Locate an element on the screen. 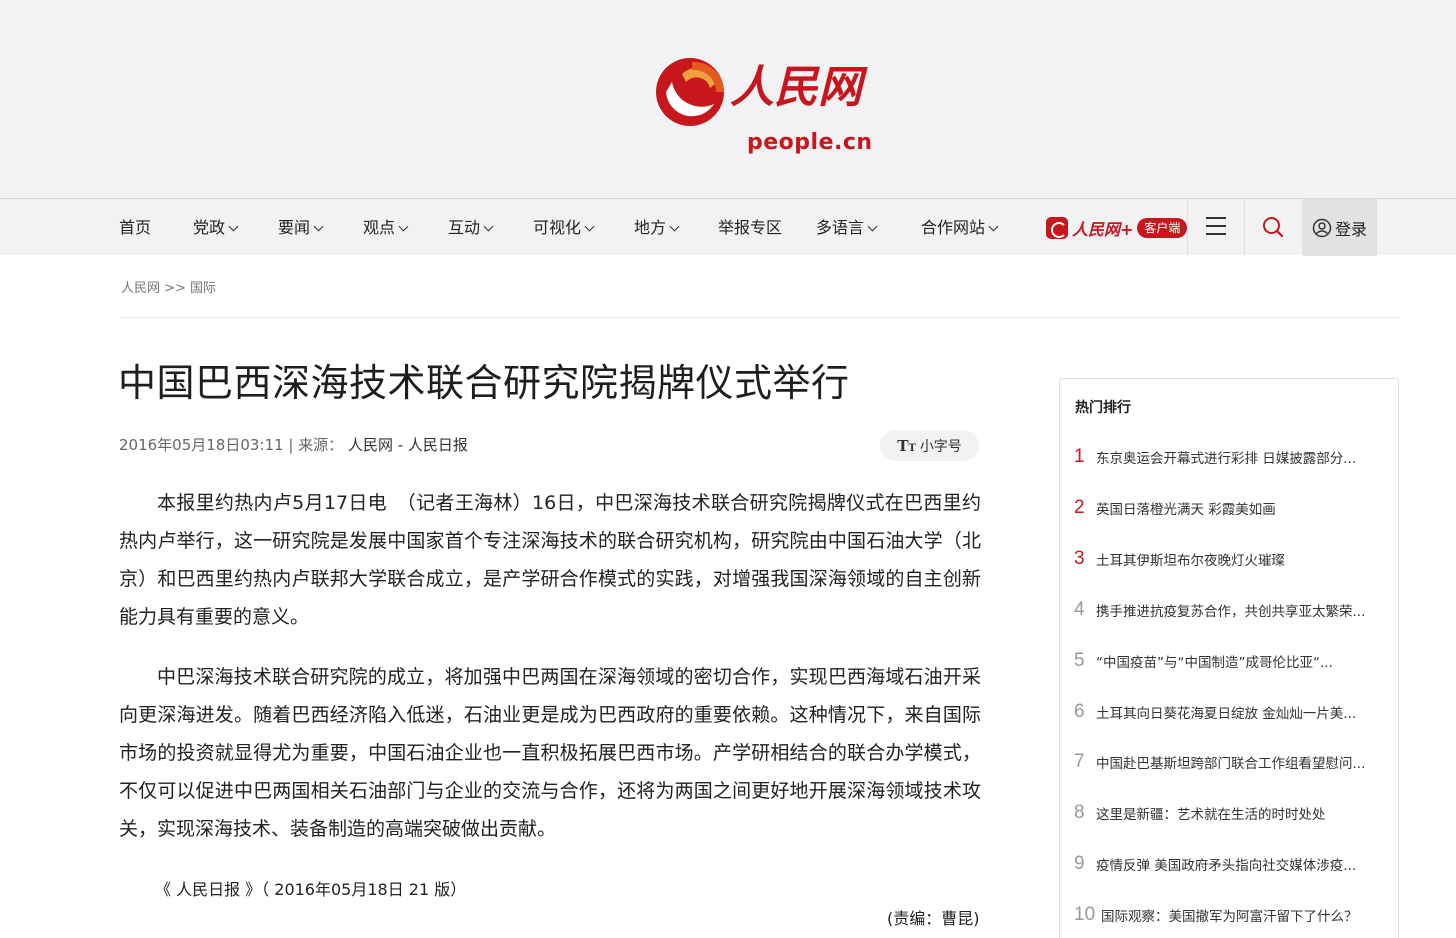 The height and width of the screenshot is (938, 1456). rank-number: 4 is located at coordinates (1079, 609).